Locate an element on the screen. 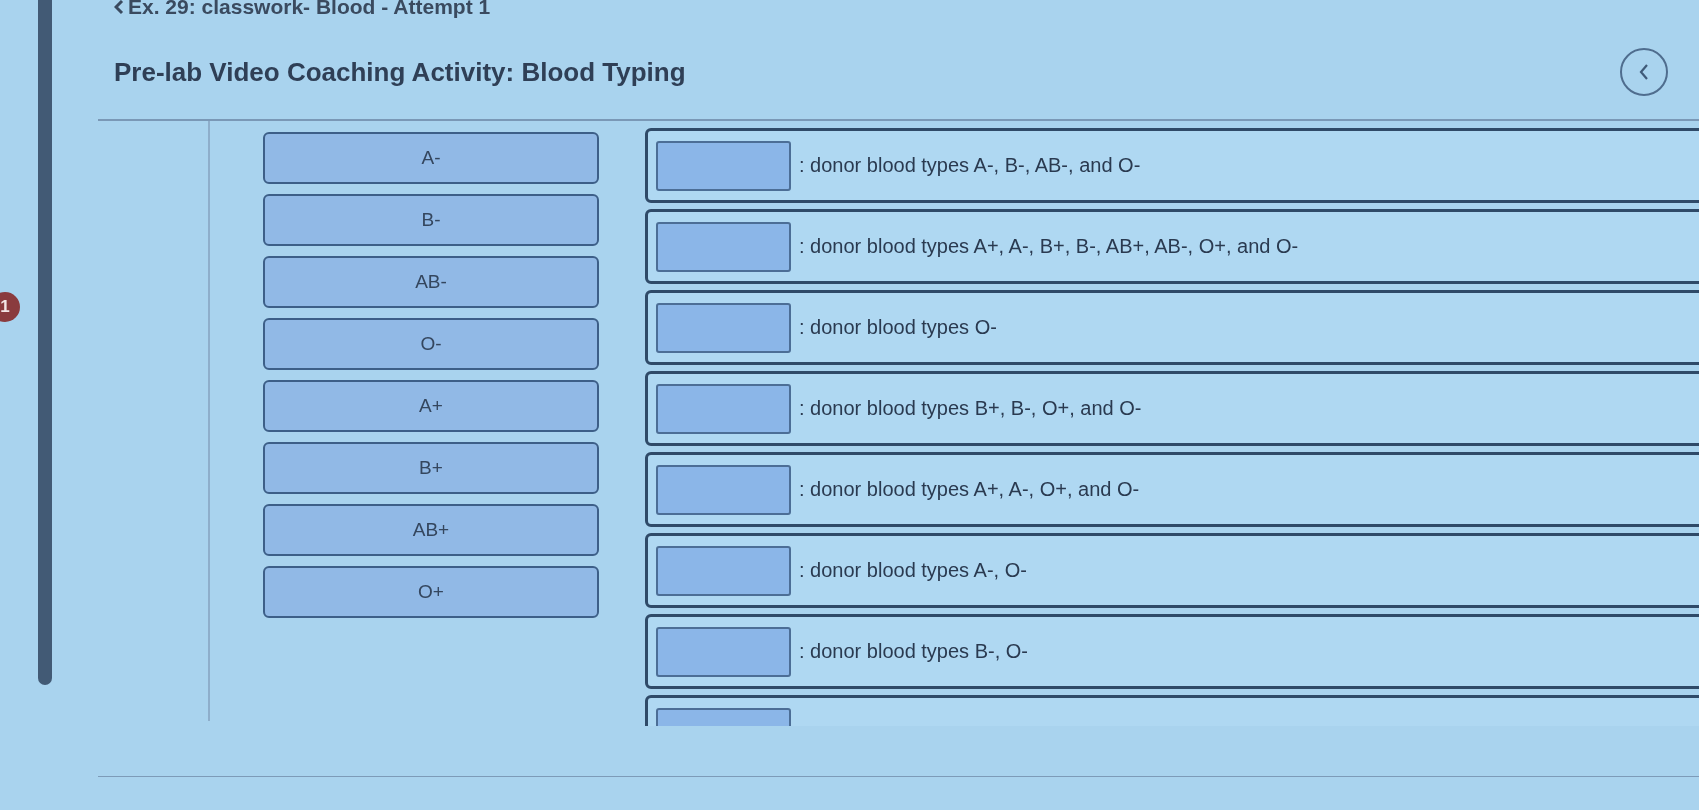  answer-option-chip: AB- is located at coordinates (431, 282).